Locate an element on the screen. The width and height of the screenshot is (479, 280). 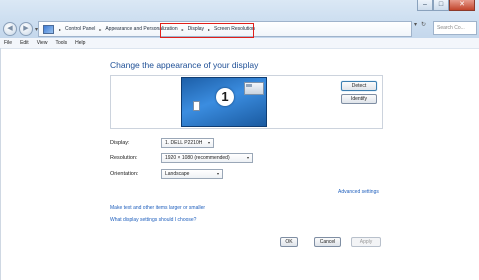
window-icon is located at coordinates (254, 88).